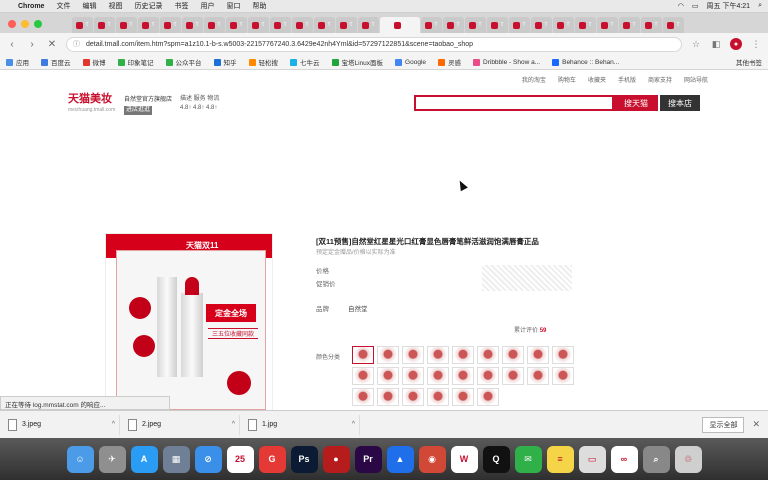 The width and height of the screenshot is (768, 480). Describe the element at coordinates (12, 44) in the screenshot. I see `back-icon: ‹` at that location.